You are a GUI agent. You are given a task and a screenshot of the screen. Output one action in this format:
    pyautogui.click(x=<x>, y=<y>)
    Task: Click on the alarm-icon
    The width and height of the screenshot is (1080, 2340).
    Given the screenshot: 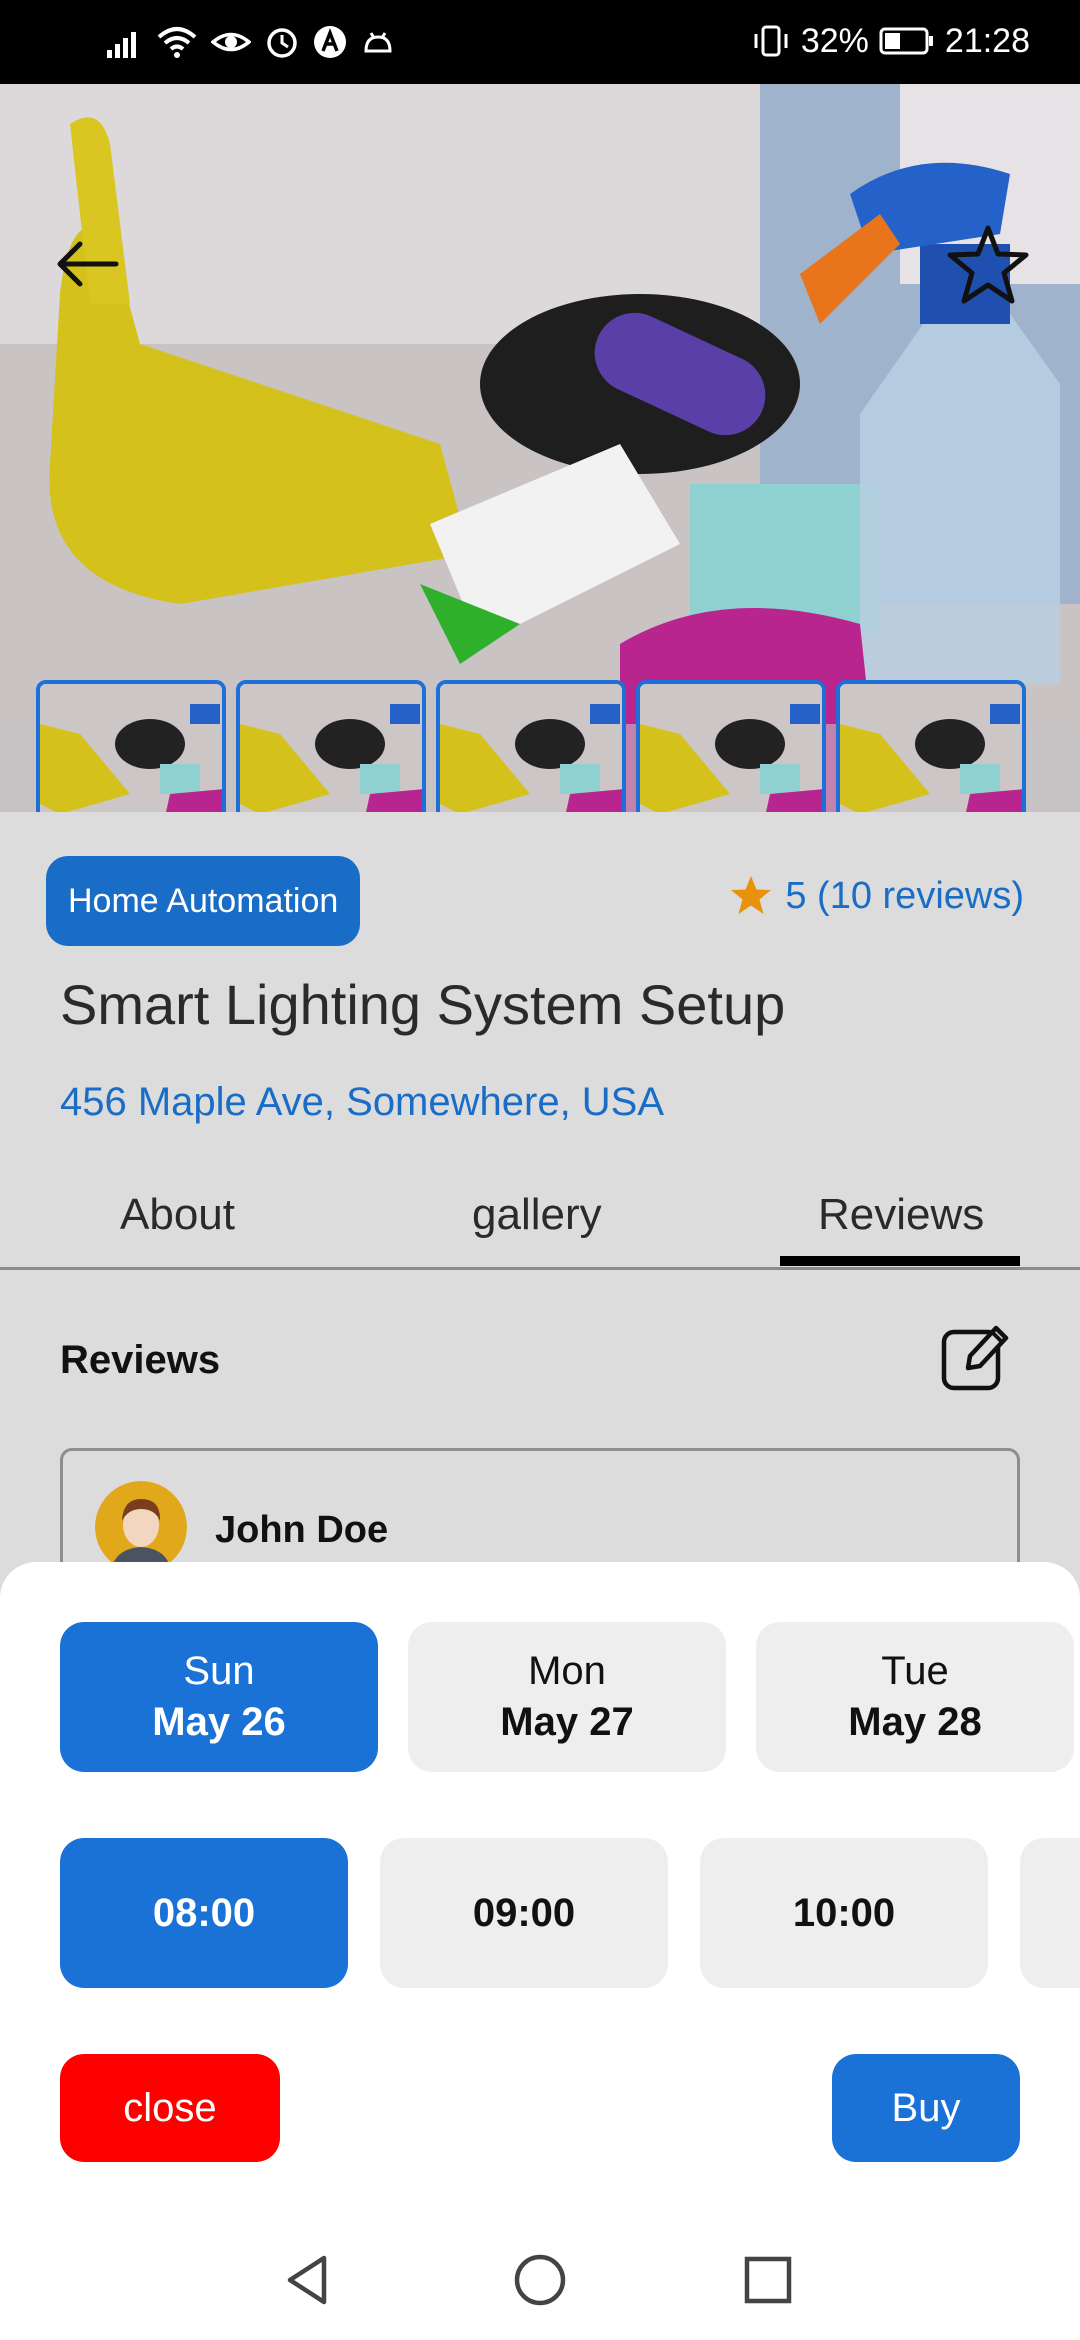 What is the action you would take?
    pyautogui.click(x=282, y=43)
    